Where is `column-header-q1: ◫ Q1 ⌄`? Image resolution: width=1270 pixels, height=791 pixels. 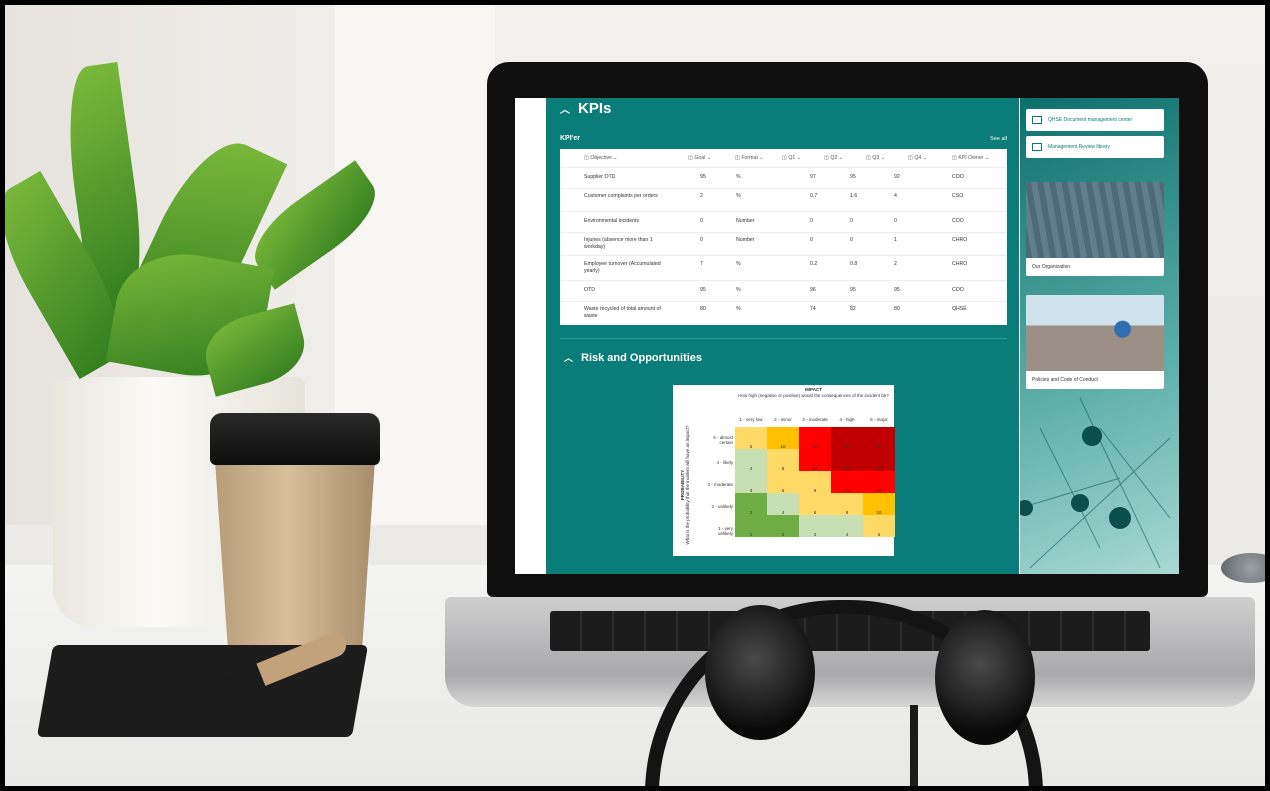 column-header-q1: ◫ Q1 ⌄ is located at coordinates (791, 158).